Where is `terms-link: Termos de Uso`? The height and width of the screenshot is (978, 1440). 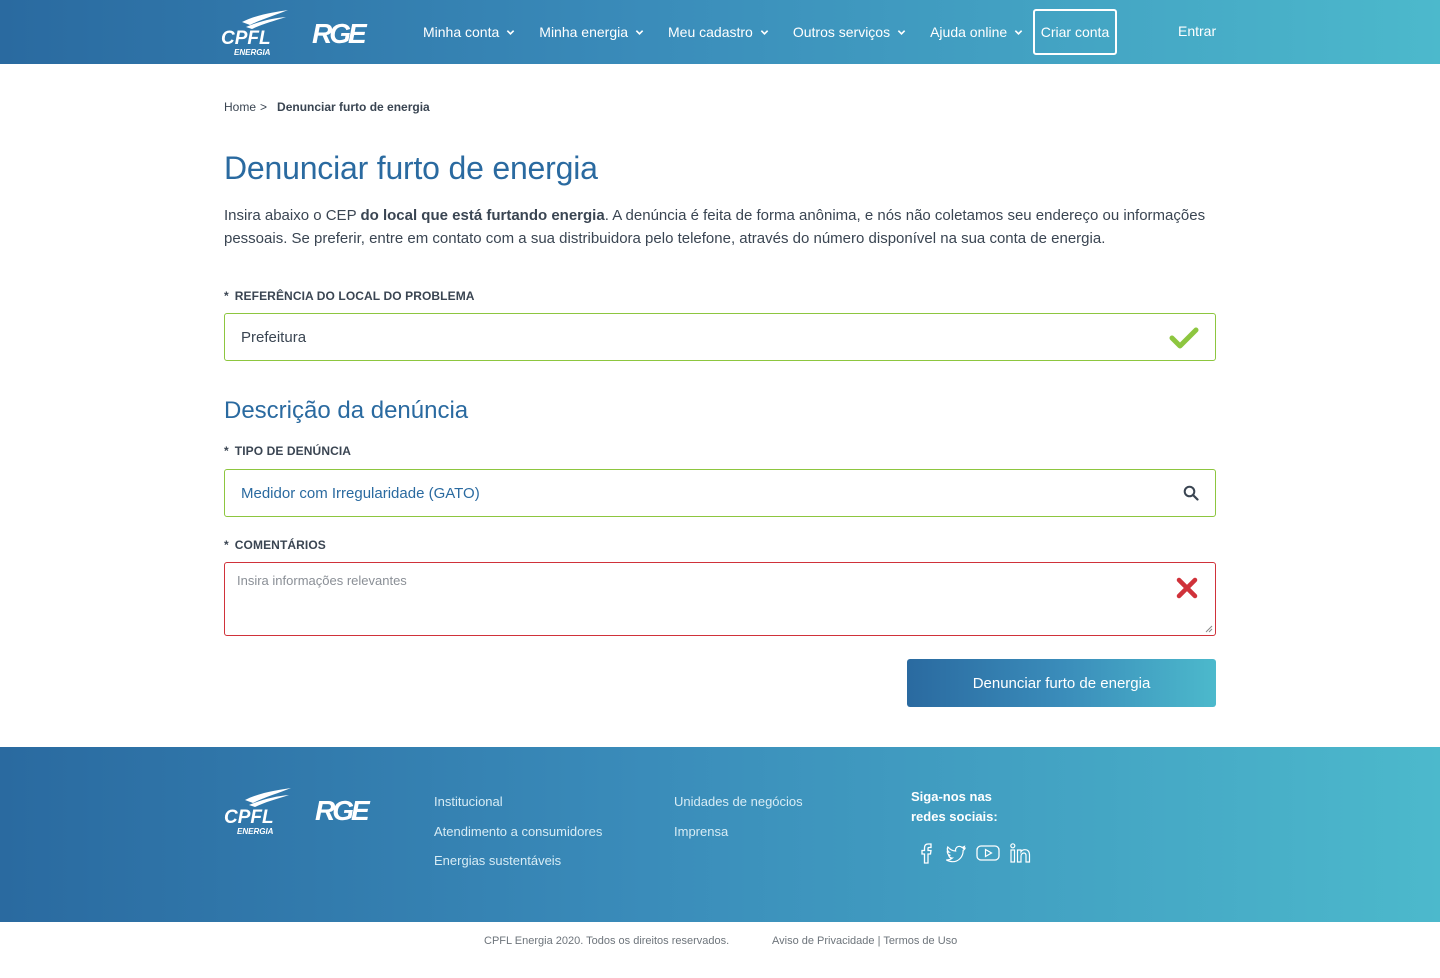 terms-link: Termos de Uso is located at coordinates (920, 941).